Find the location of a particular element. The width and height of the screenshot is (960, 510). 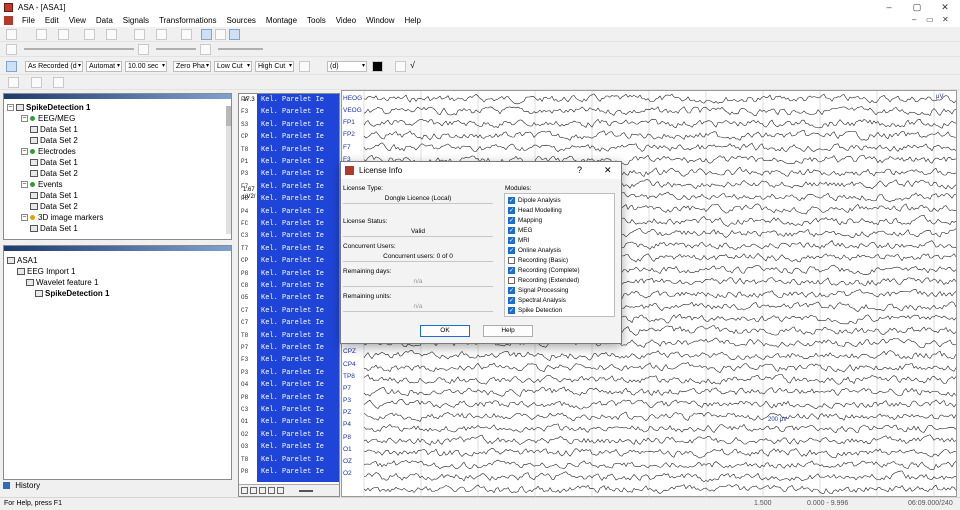

offset-icon is located at coordinates (205, 49).